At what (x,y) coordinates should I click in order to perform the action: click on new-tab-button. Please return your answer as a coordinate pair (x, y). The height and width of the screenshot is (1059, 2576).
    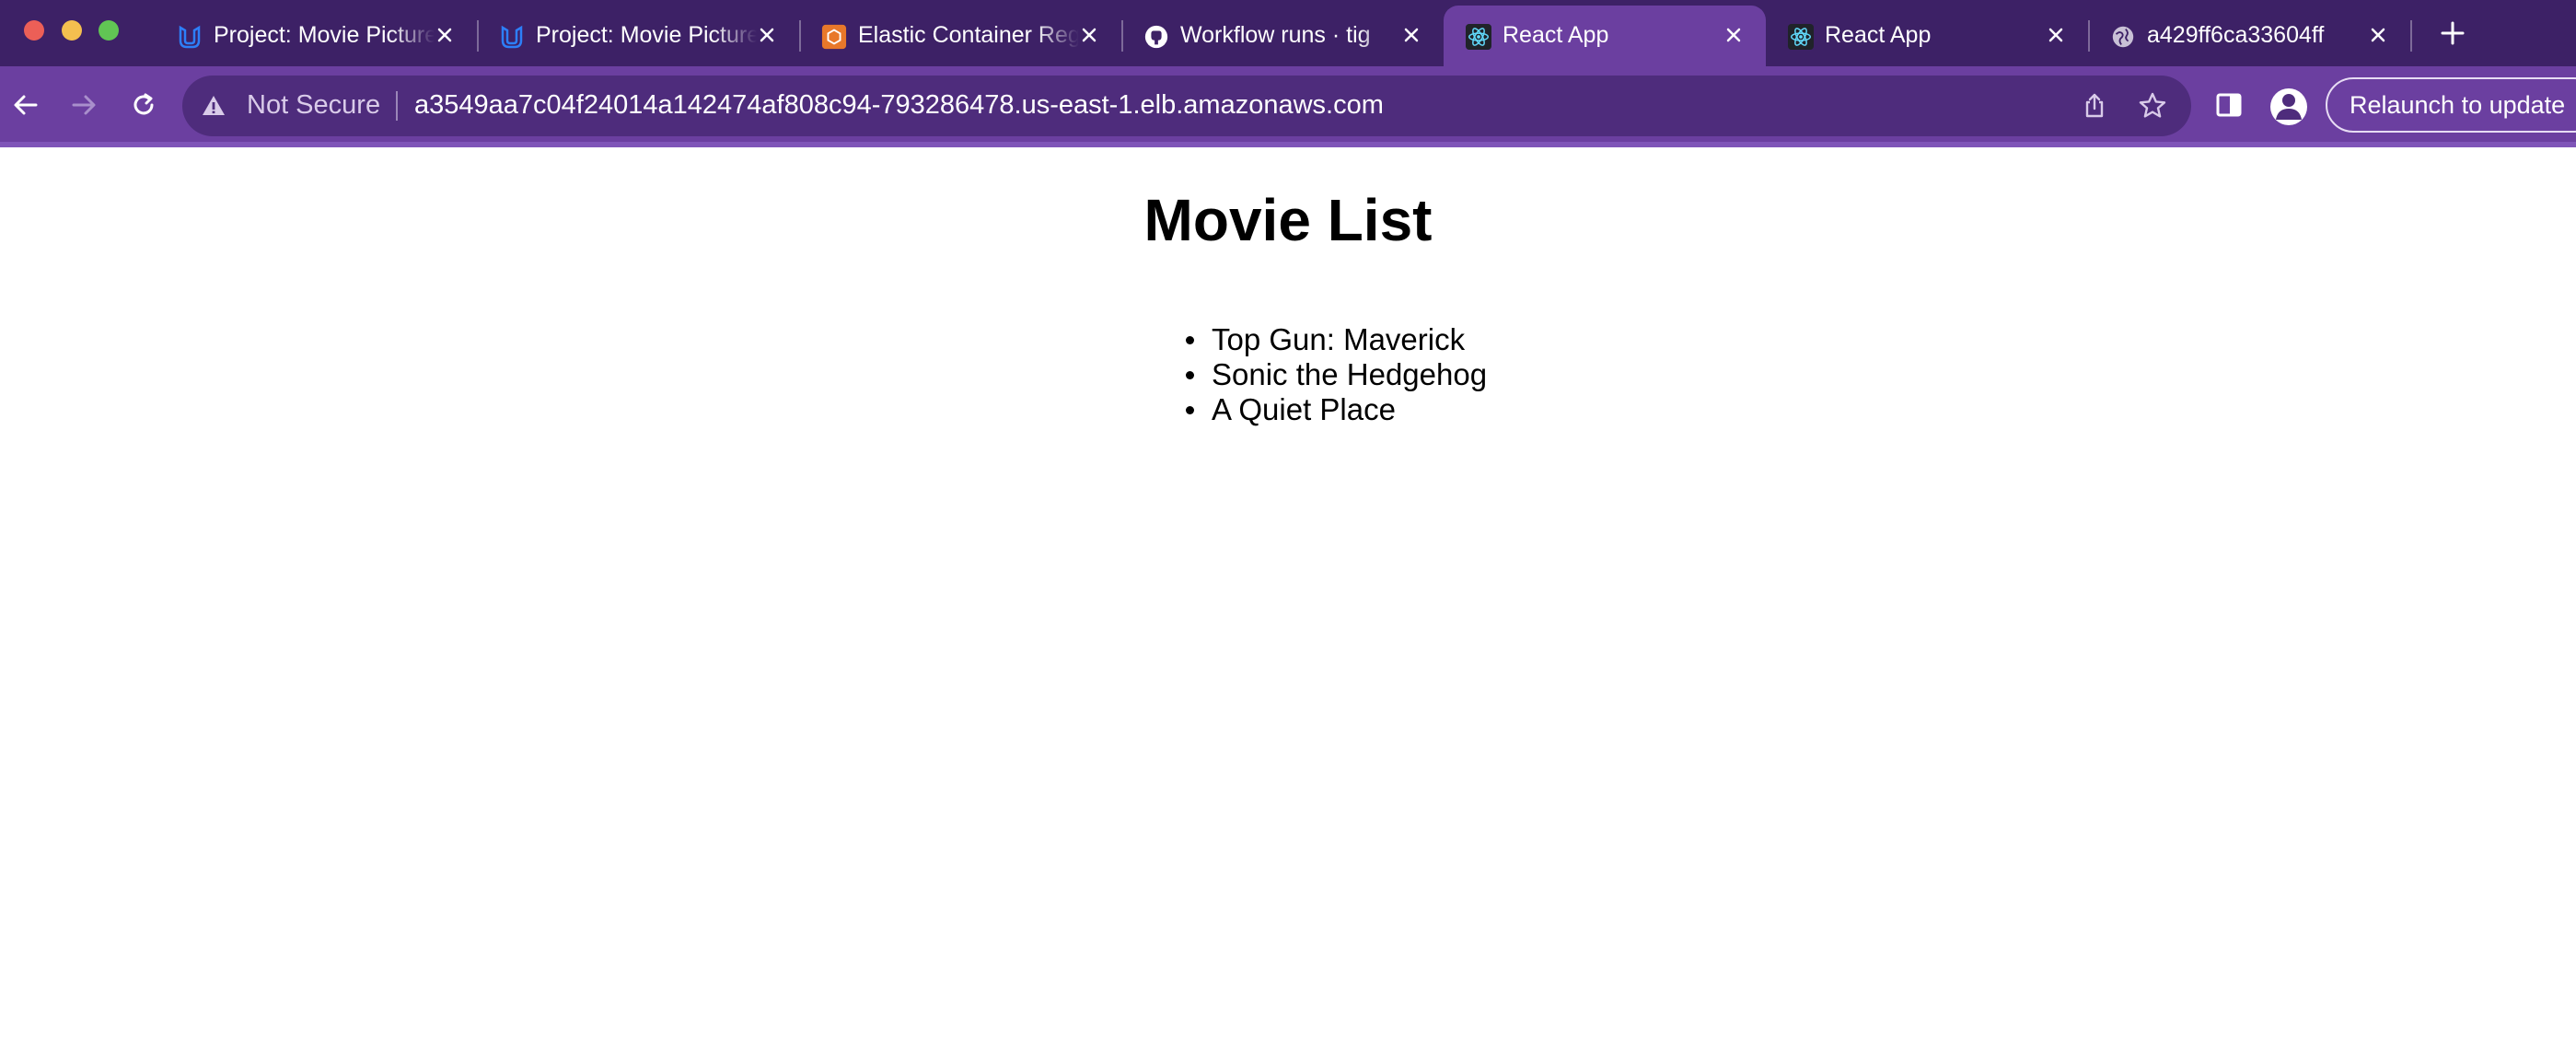
    Looking at the image, I should click on (2452, 35).